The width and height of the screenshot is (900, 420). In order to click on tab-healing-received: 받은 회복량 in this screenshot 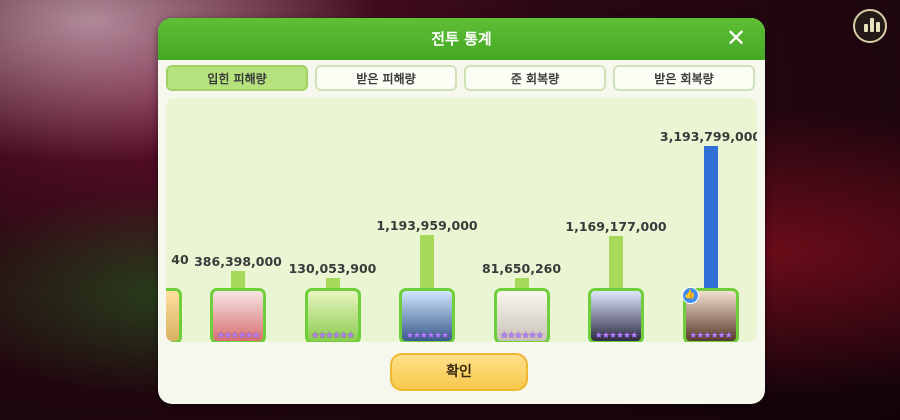, I will do `click(684, 78)`.